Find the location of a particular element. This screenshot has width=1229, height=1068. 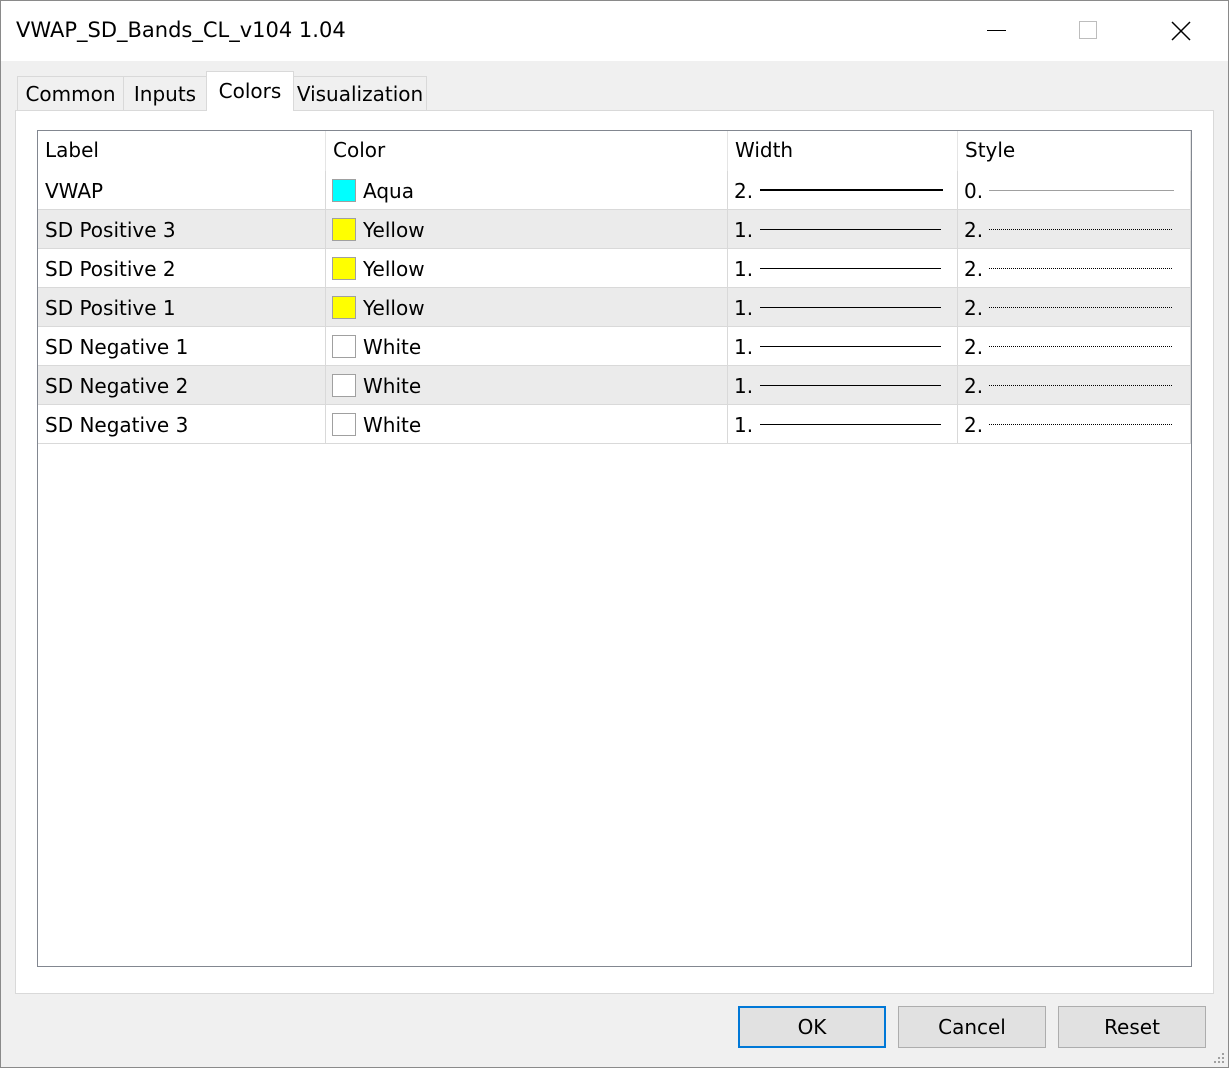

tab-colors: Colors is located at coordinates (250, 91).